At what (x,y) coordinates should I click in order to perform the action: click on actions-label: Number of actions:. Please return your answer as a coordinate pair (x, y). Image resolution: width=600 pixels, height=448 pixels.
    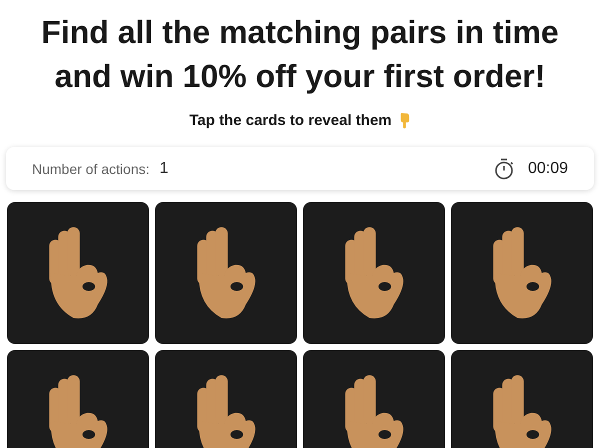
    Looking at the image, I should click on (91, 168).